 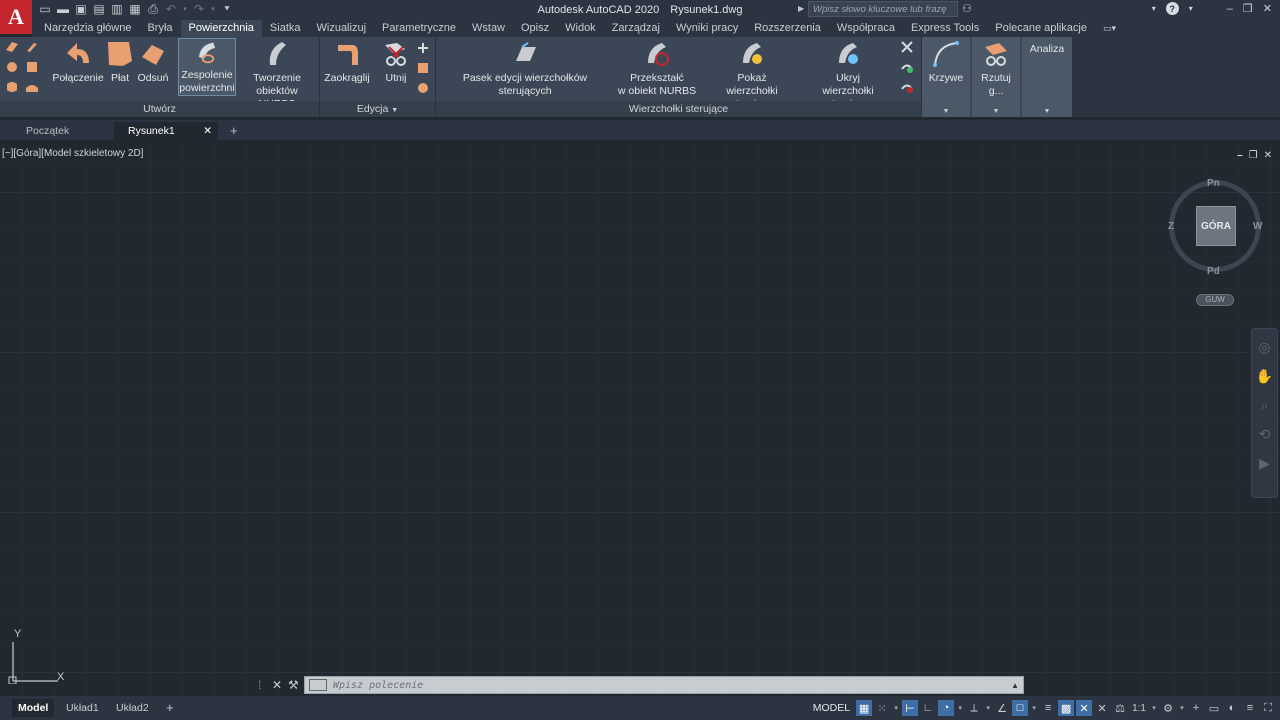 I want to click on command-history-icon: ▲, so click(x=1015, y=685).